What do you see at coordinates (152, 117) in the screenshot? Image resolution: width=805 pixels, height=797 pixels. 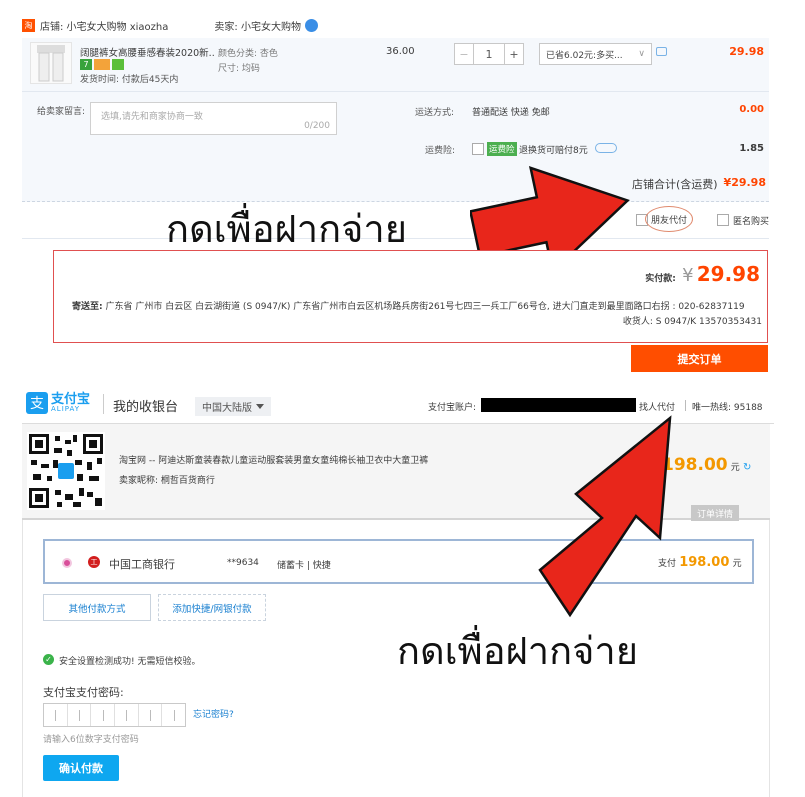 I see `message-placeholder: 选填,请先和商家协商一致` at bounding box center [152, 117].